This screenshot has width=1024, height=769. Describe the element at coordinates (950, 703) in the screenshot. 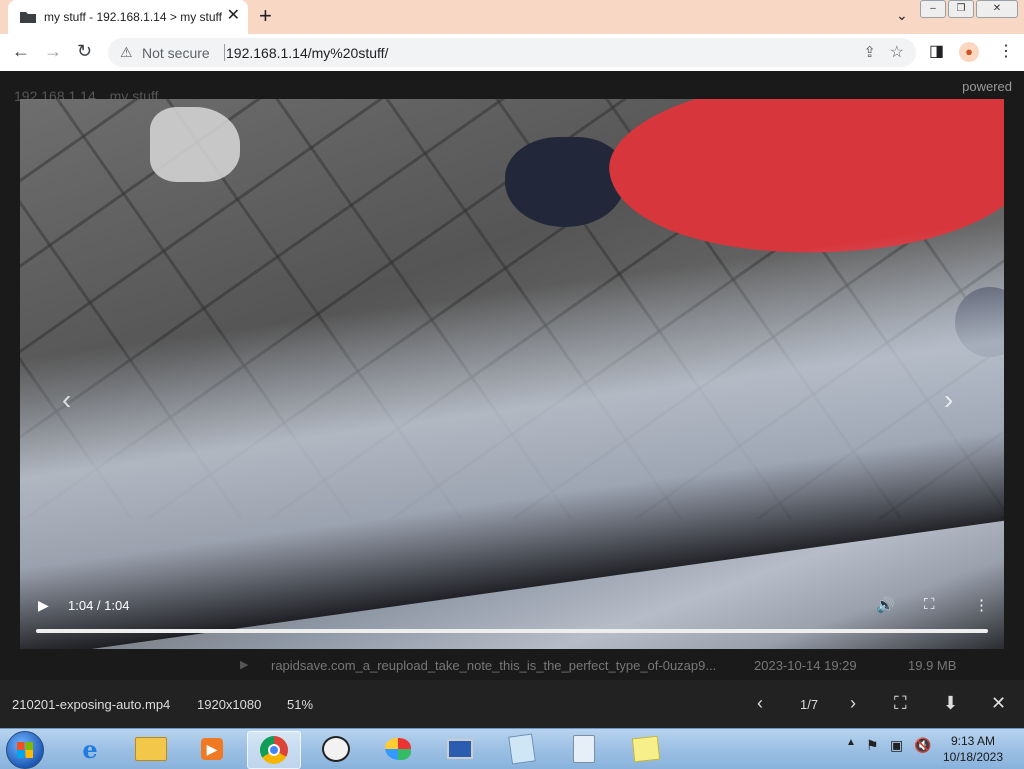

I see `download-icon: ⬇` at that location.